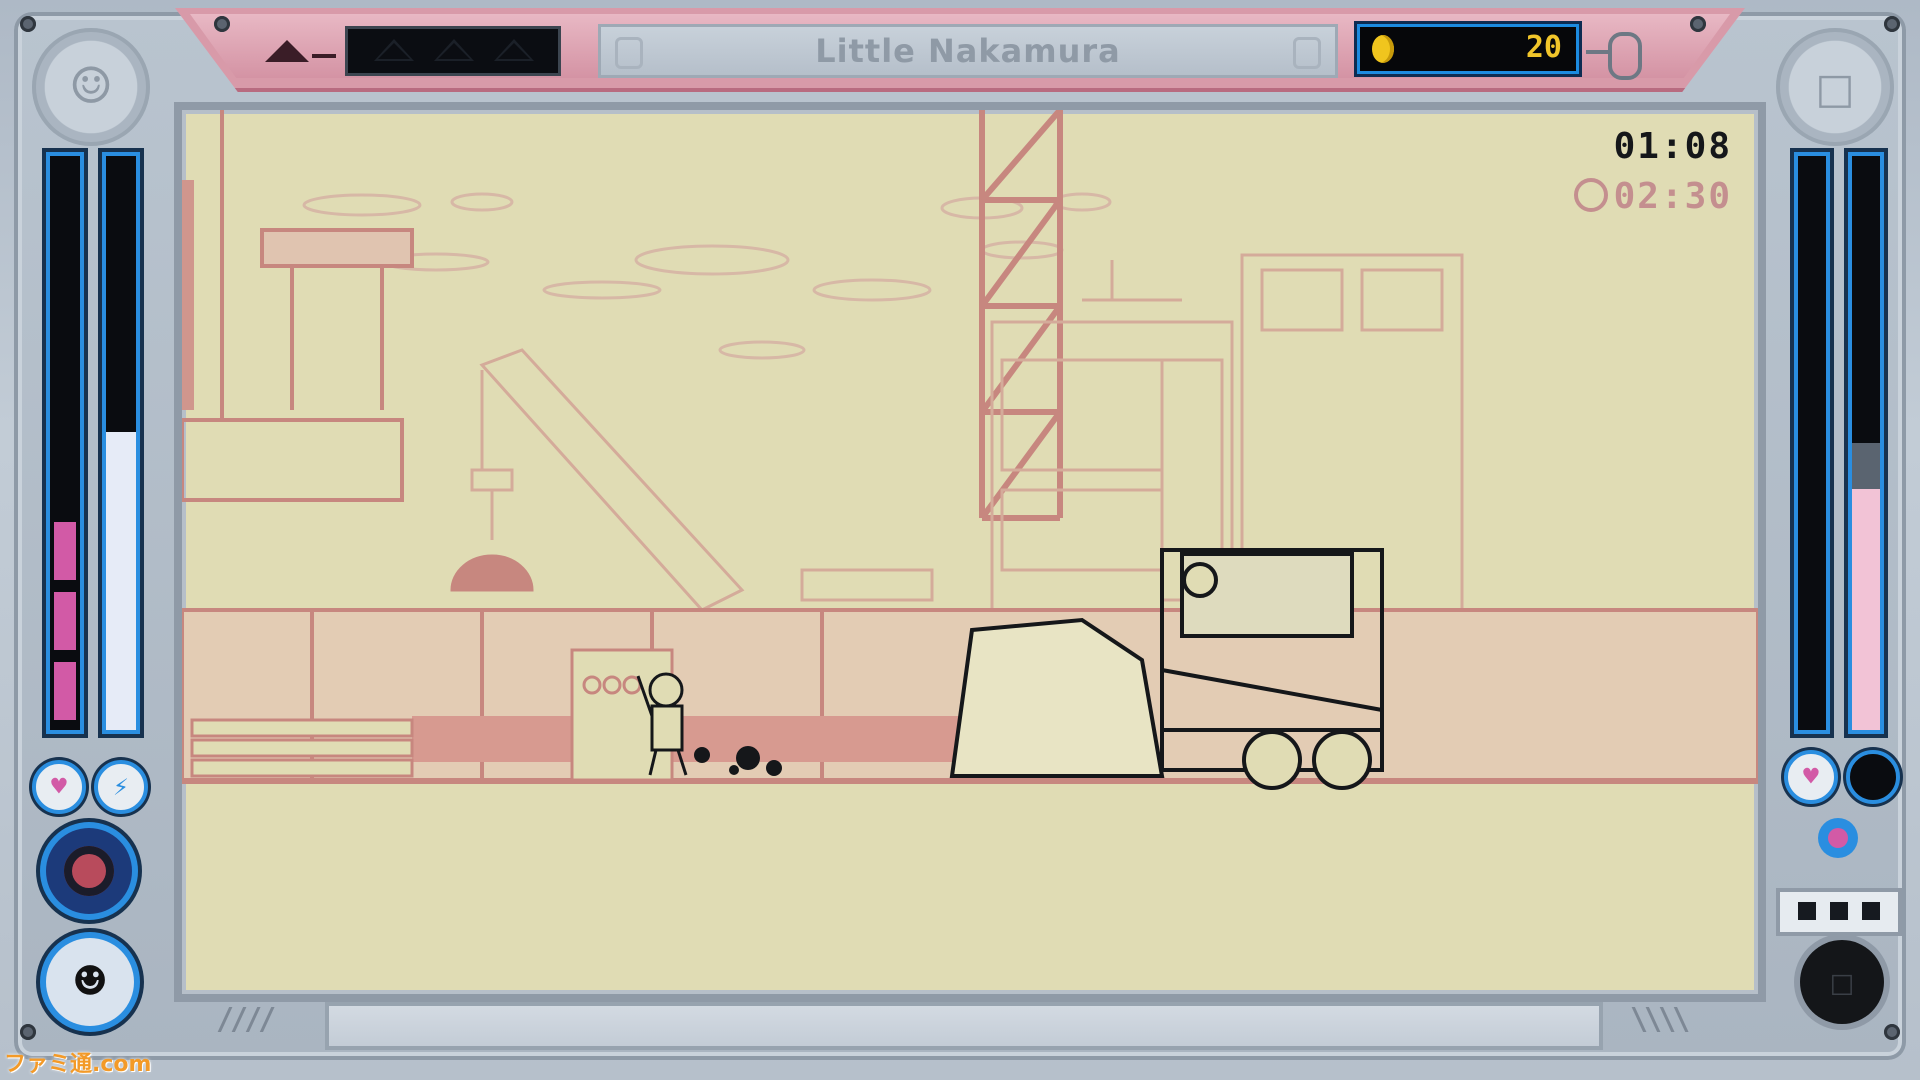 The width and height of the screenshot is (1920, 1080). I want to click on boss-face-icon: ☐, so click(1835, 87).